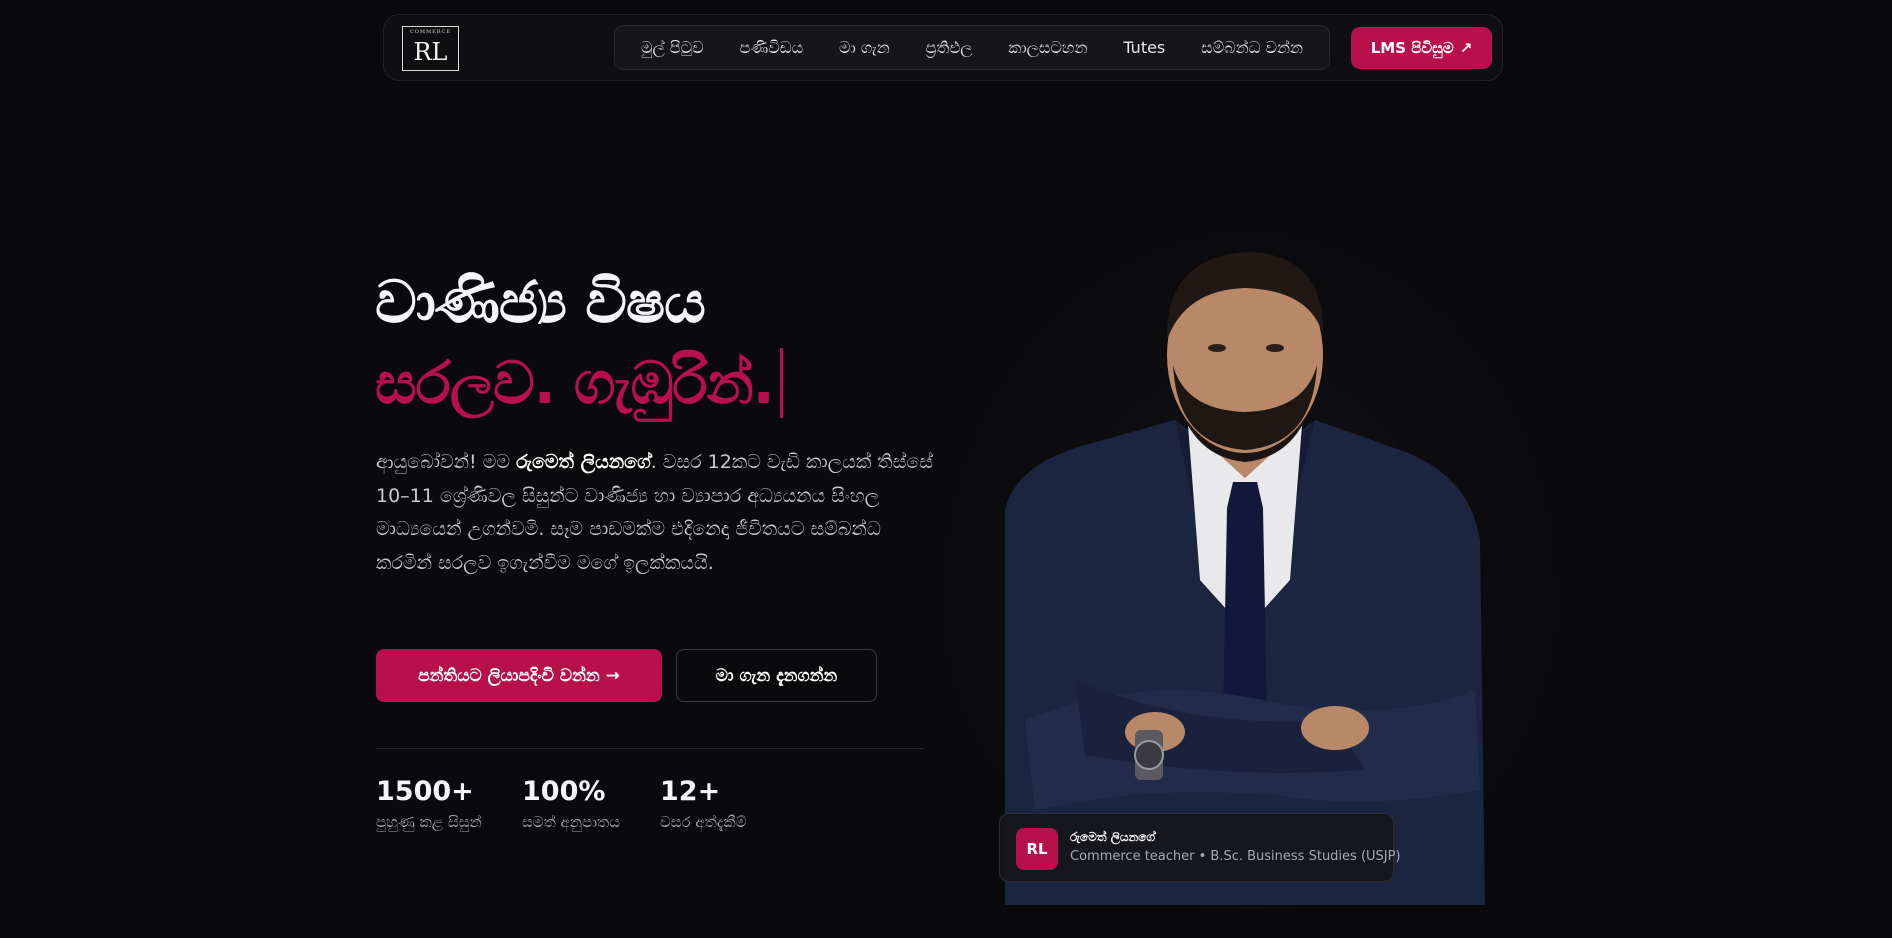  Describe the element at coordinates (1047, 48) in the screenshot. I see `nav-item-timetable: කාලසටහන` at that location.